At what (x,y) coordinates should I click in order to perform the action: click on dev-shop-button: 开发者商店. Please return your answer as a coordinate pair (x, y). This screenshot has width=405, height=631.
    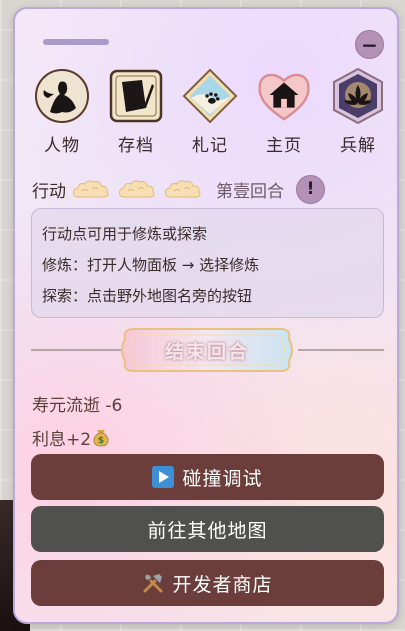
    Looking at the image, I should click on (207, 583).